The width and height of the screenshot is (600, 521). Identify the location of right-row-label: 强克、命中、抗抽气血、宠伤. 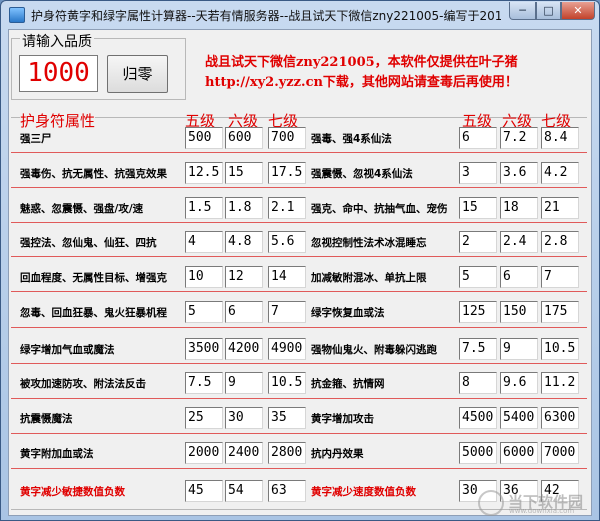
(379, 209).